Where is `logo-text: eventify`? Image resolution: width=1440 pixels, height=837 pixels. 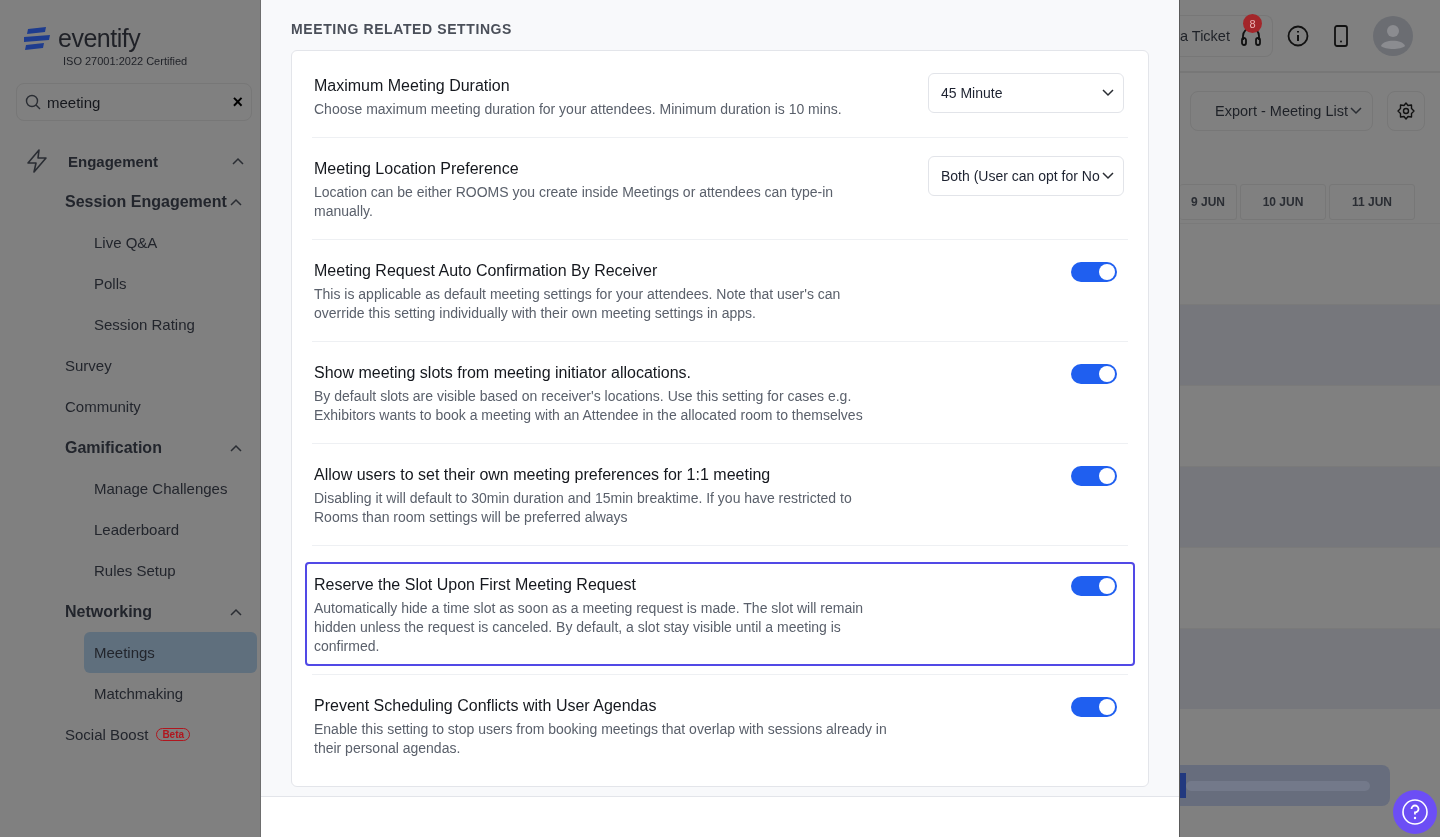 logo-text: eventify is located at coordinates (99, 38).